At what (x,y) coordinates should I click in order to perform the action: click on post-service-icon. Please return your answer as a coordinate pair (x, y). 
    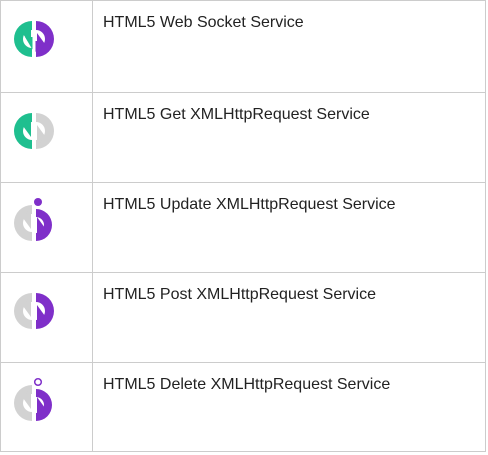
    Looking at the image, I should click on (34, 311).